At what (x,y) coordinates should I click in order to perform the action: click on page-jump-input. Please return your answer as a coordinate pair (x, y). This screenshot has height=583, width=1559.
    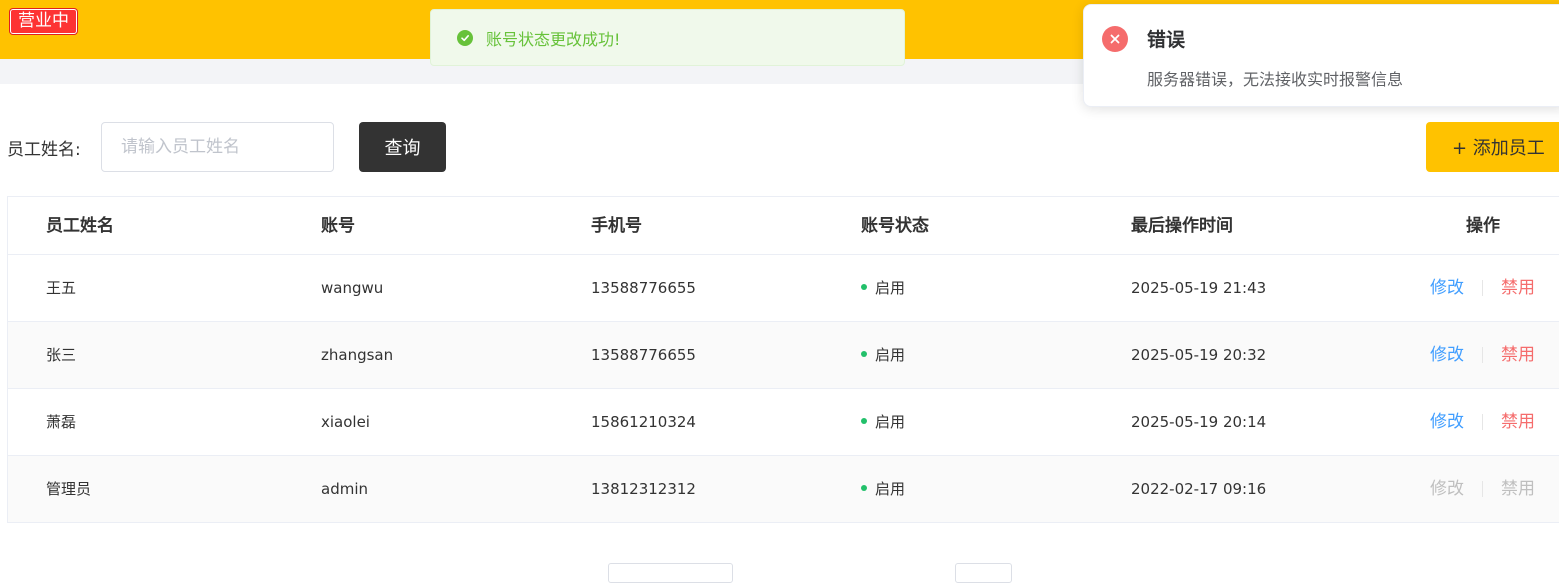
    Looking at the image, I should click on (983, 573).